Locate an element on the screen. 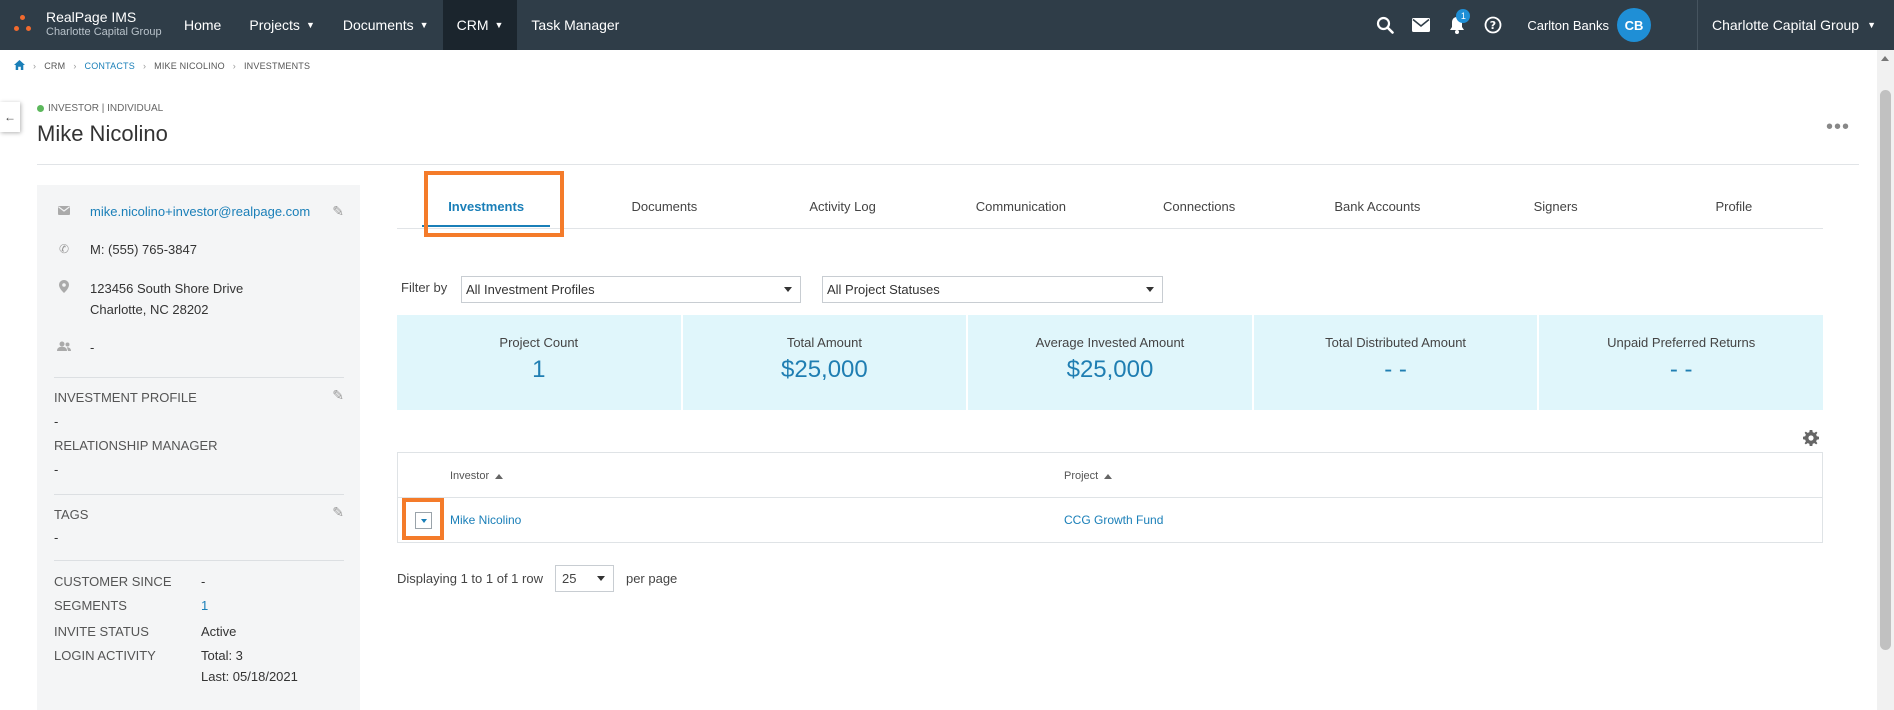 Image resolution: width=1894 pixels, height=710 pixels. status-dot-icon is located at coordinates (40, 108).